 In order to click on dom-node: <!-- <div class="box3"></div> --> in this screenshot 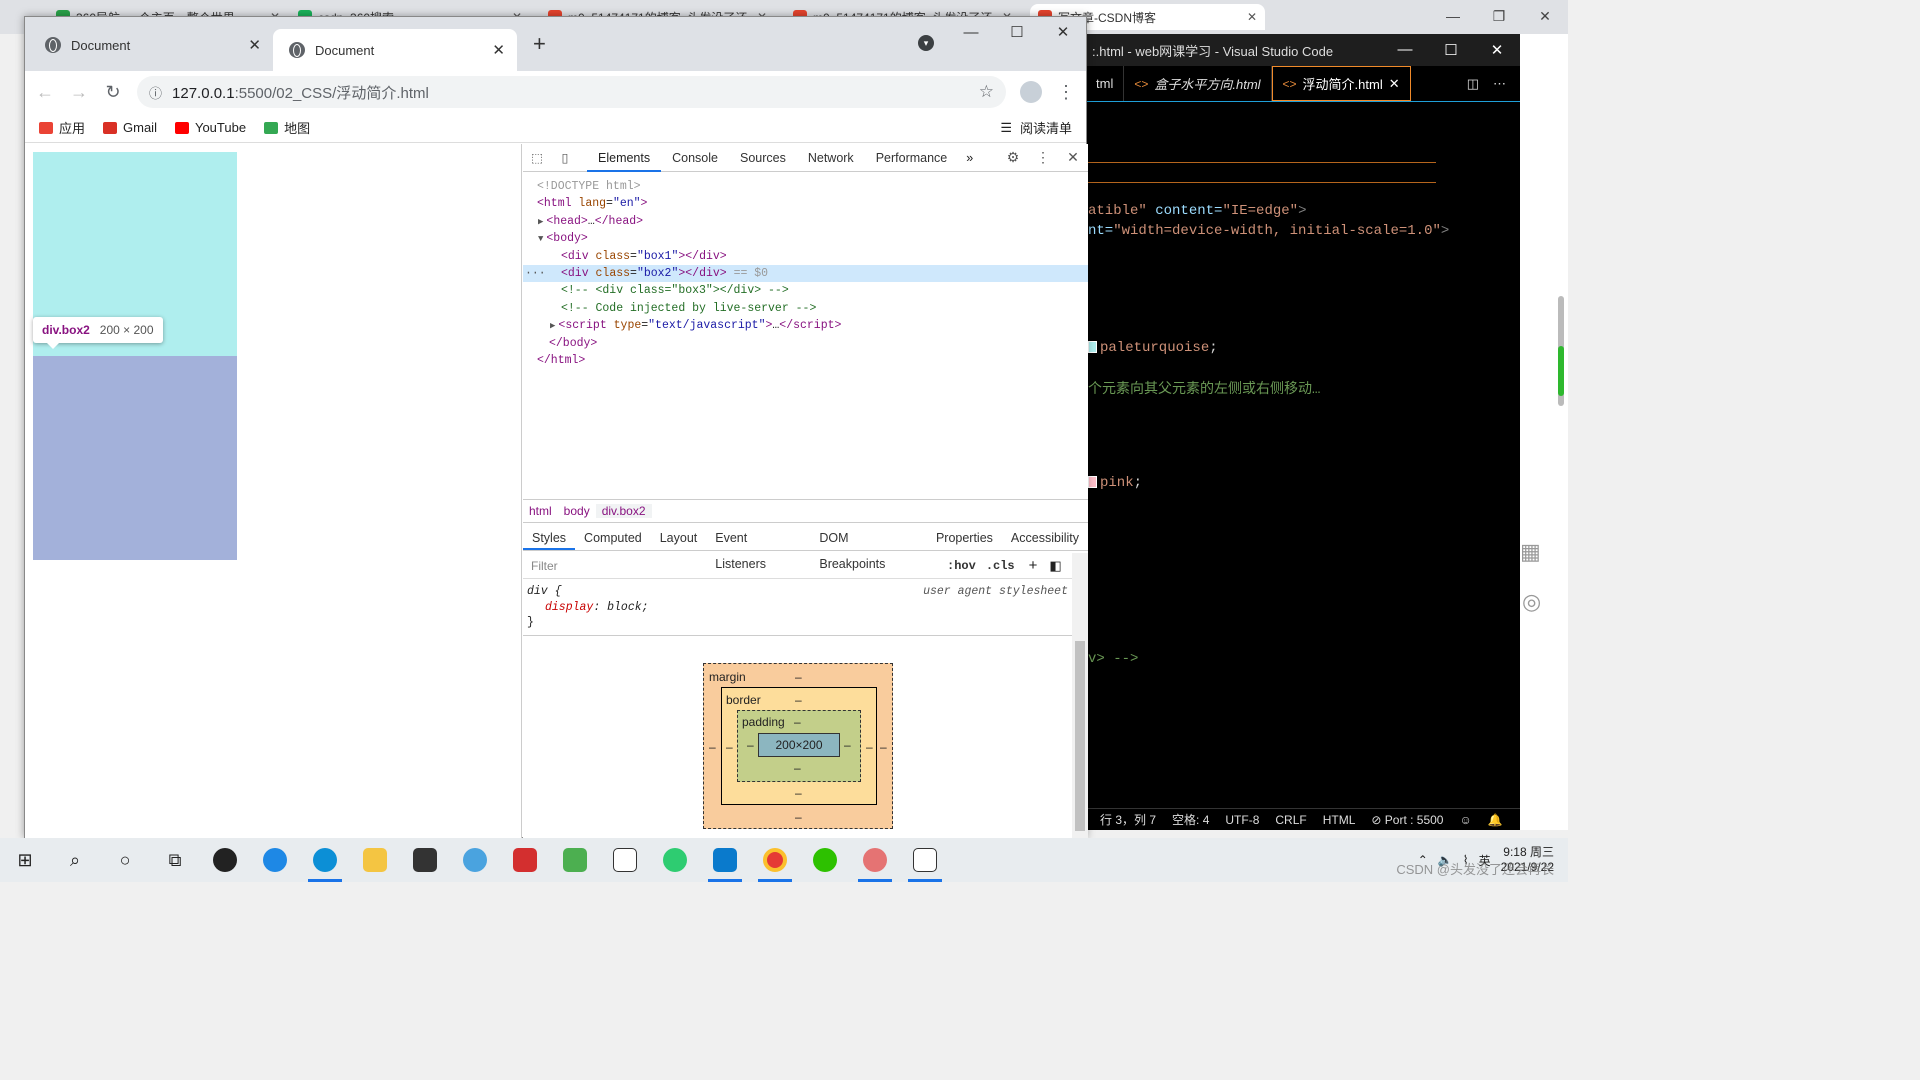, I will do `click(805, 290)`.